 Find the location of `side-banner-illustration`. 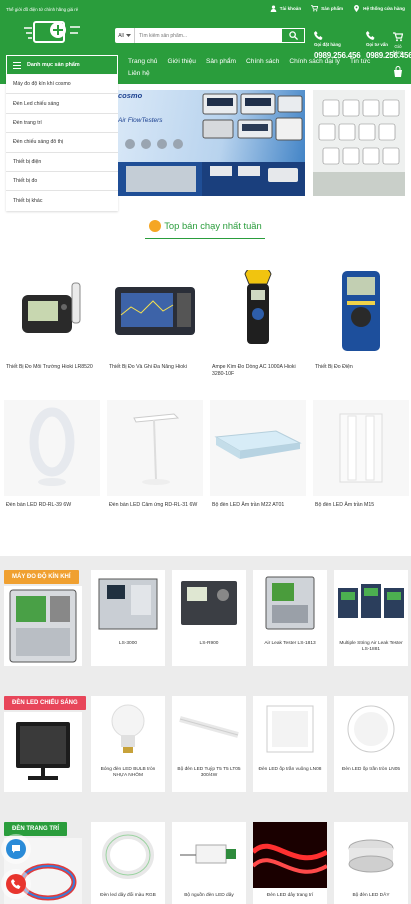

side-banner-illustration is located at coordinates (359, 143).